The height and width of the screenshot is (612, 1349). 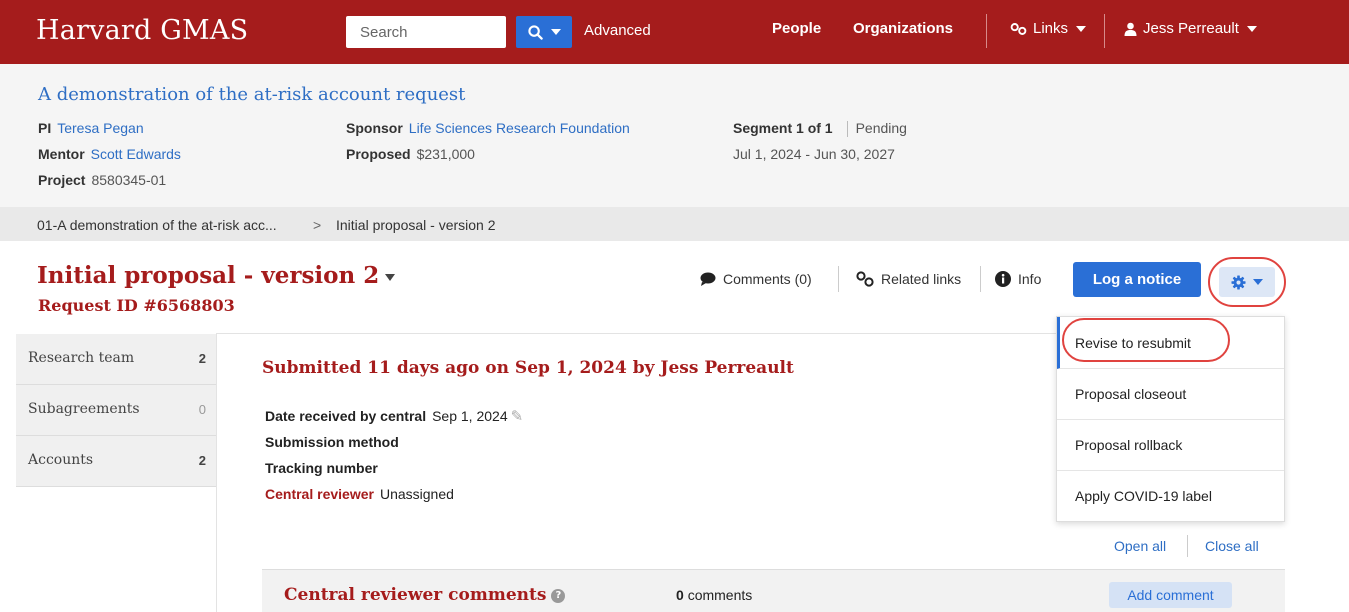 I want to click on user-menu: Jess Perreault, so click(x=1190, y=28).